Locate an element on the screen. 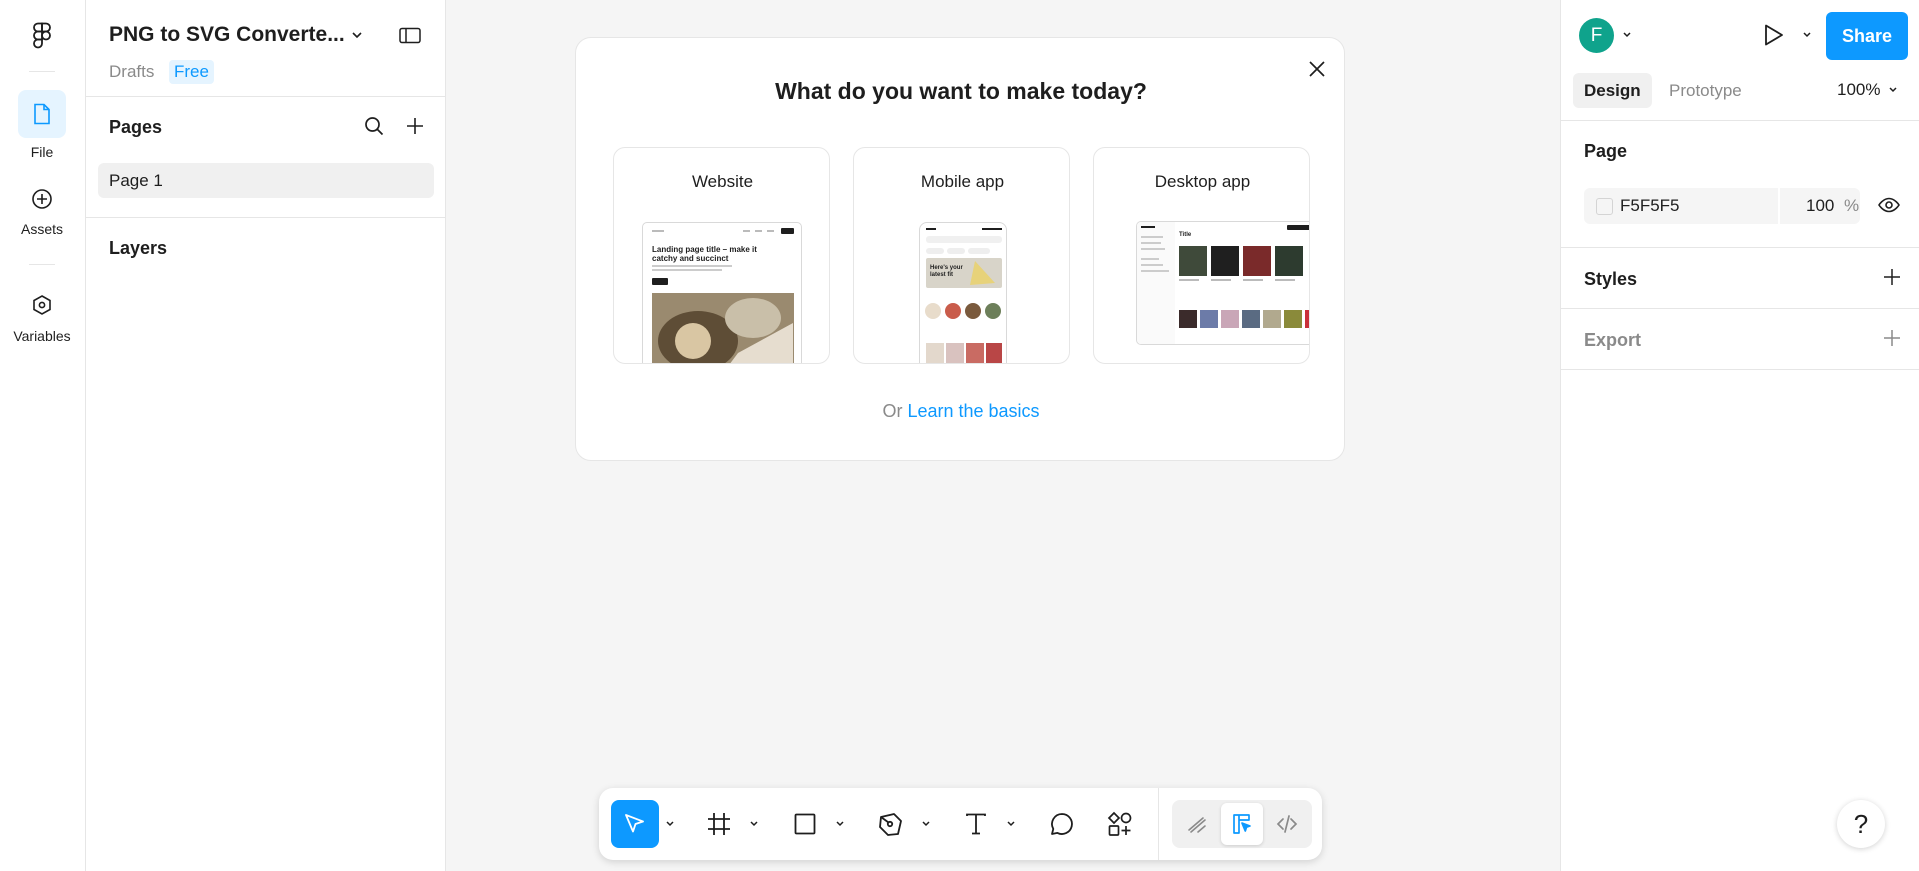 The height and width of the screenshot is (871, 1919). sidebar-toggle-icon is located at coordinates (410, 36).